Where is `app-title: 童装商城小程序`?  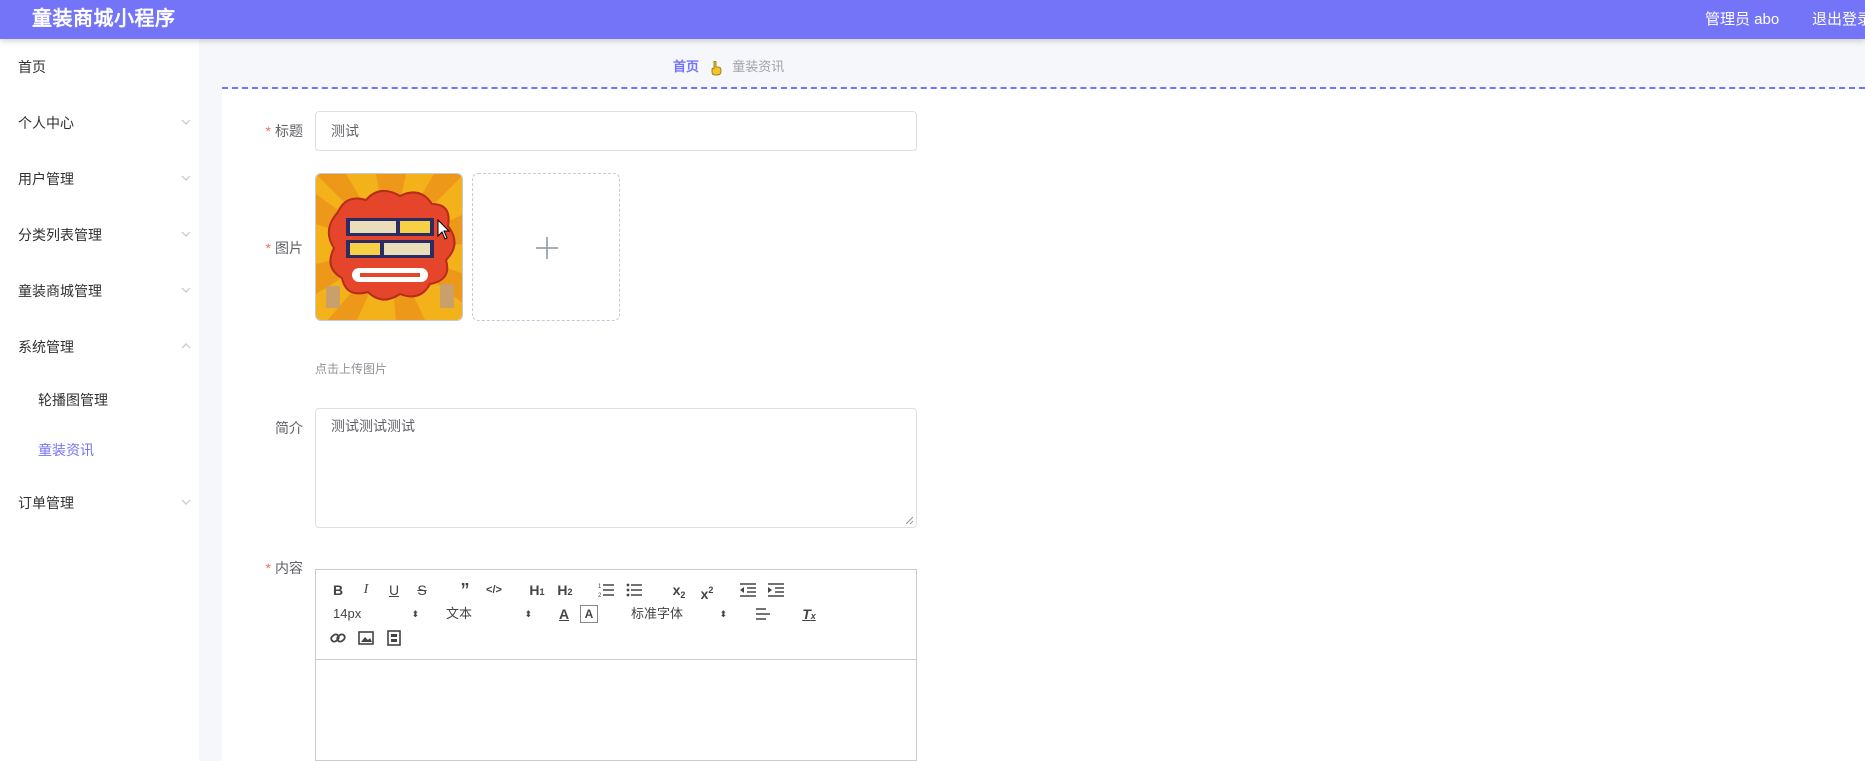 app-title: 童装商城小程序 is located at coordinates (104, 19).